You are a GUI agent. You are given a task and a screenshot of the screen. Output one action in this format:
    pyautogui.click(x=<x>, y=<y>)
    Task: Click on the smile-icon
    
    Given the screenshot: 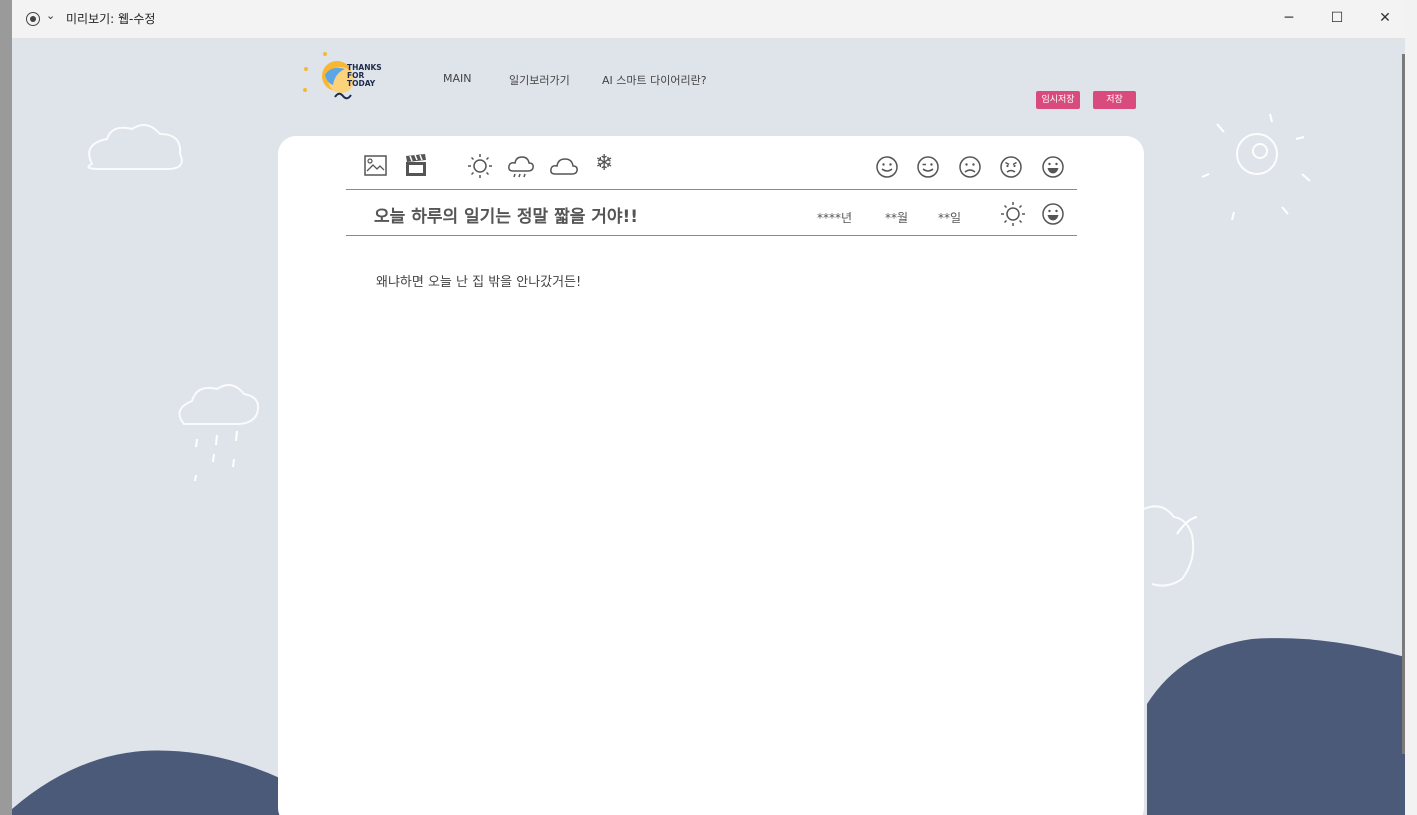 What is the action you would take?
    pyautogui.click(x=887, y=167)
    